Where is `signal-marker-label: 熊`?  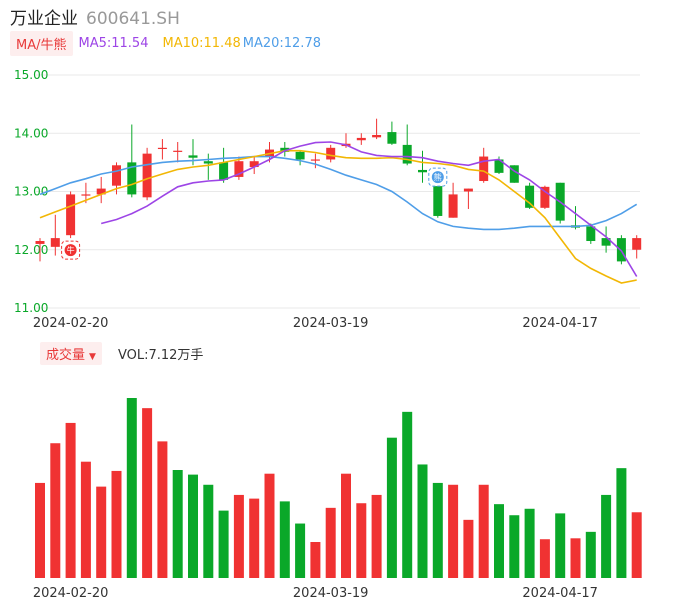 signal-marker-label: 熊 is located at coordinates (438, 177).